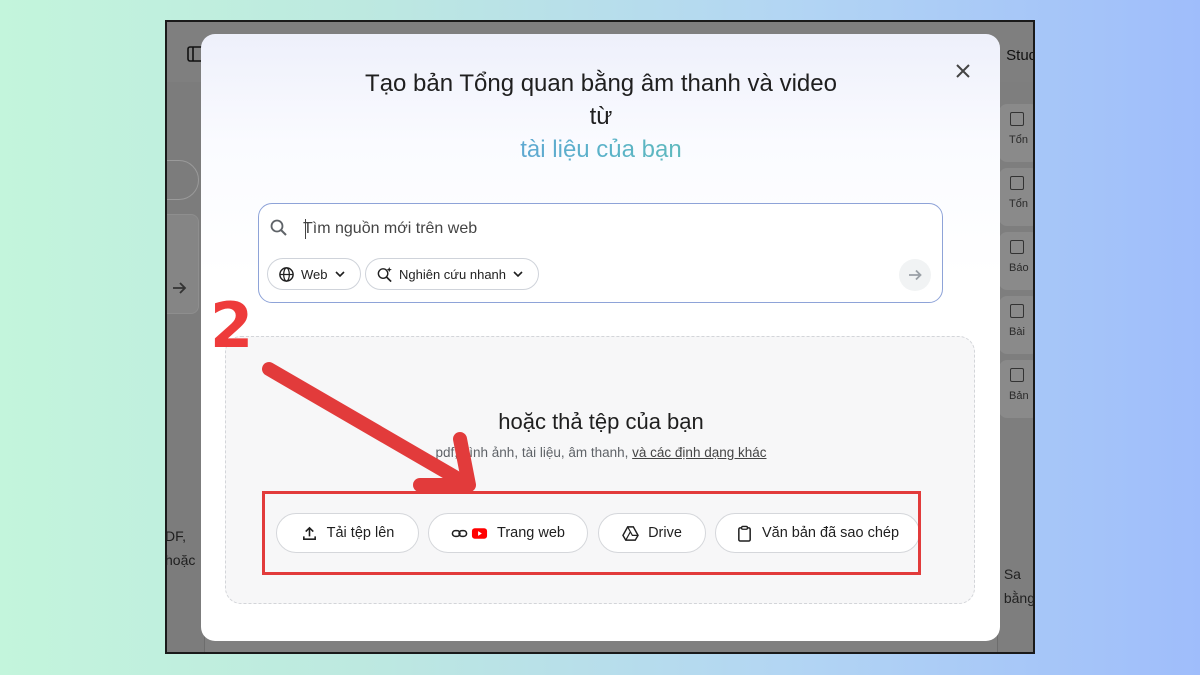  I want to click on research-mode-dropdown: Nghiên cứu nhanh, so click(452, 274).